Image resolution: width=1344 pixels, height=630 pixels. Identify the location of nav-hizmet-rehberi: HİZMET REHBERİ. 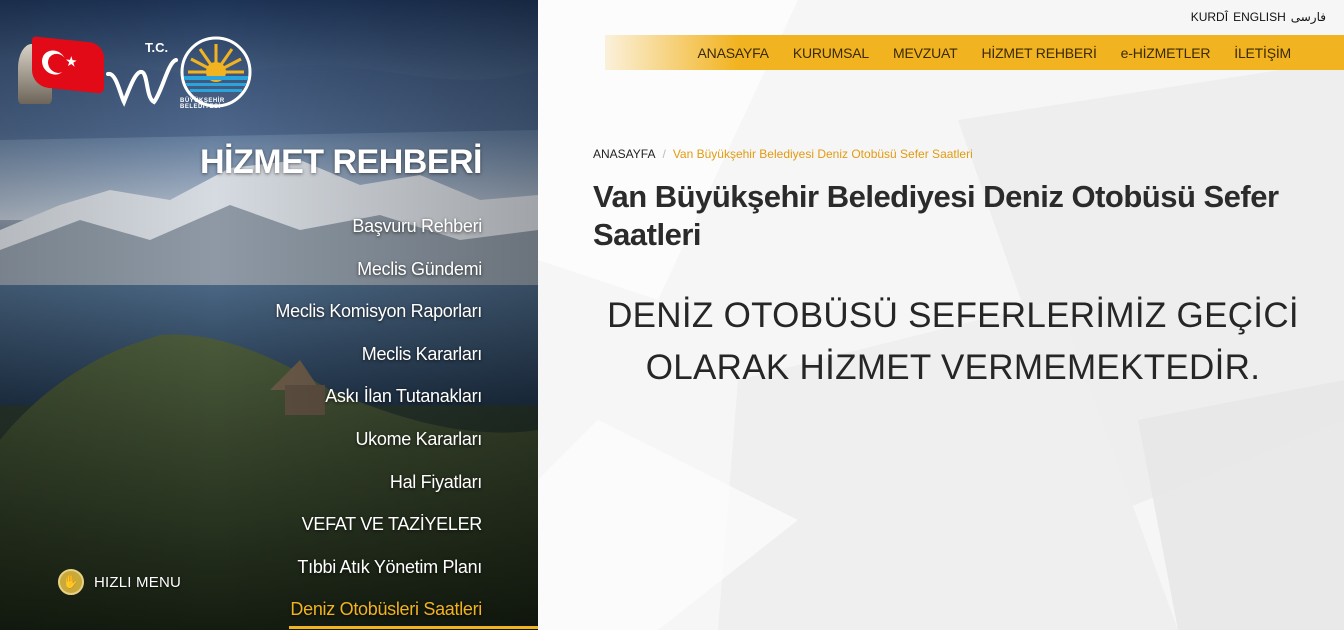
(1038, 53).